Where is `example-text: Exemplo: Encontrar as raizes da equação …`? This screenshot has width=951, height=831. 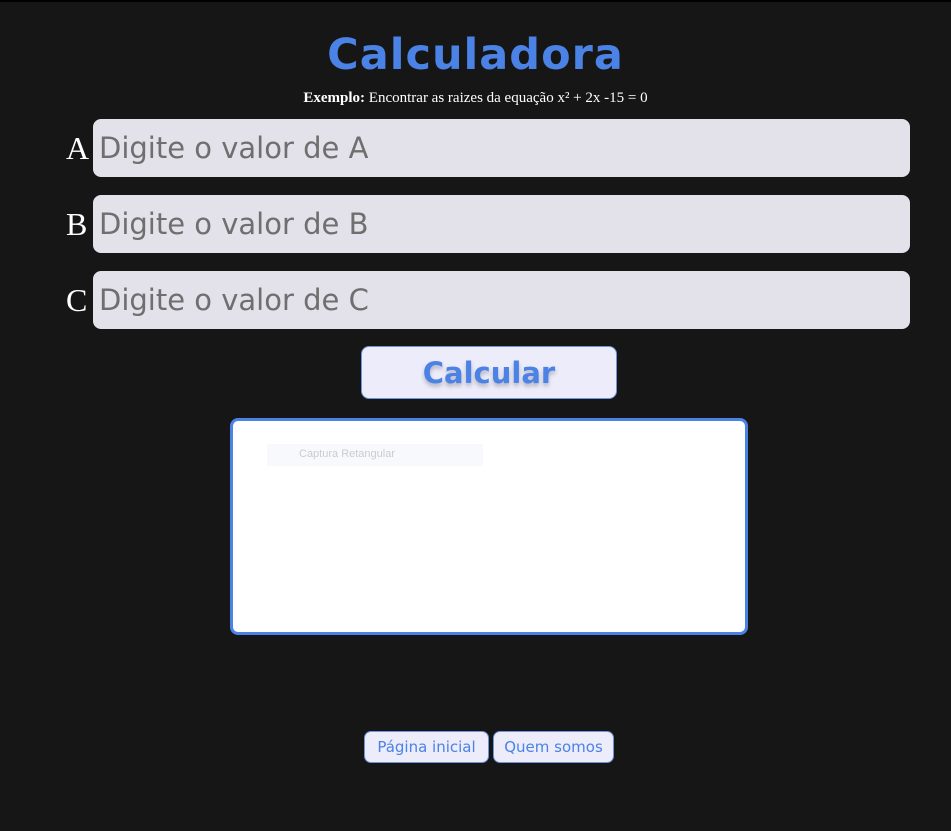 example-text: Exemplo: Encontrar as raizes da equação … is located at coordinates (475, 98).